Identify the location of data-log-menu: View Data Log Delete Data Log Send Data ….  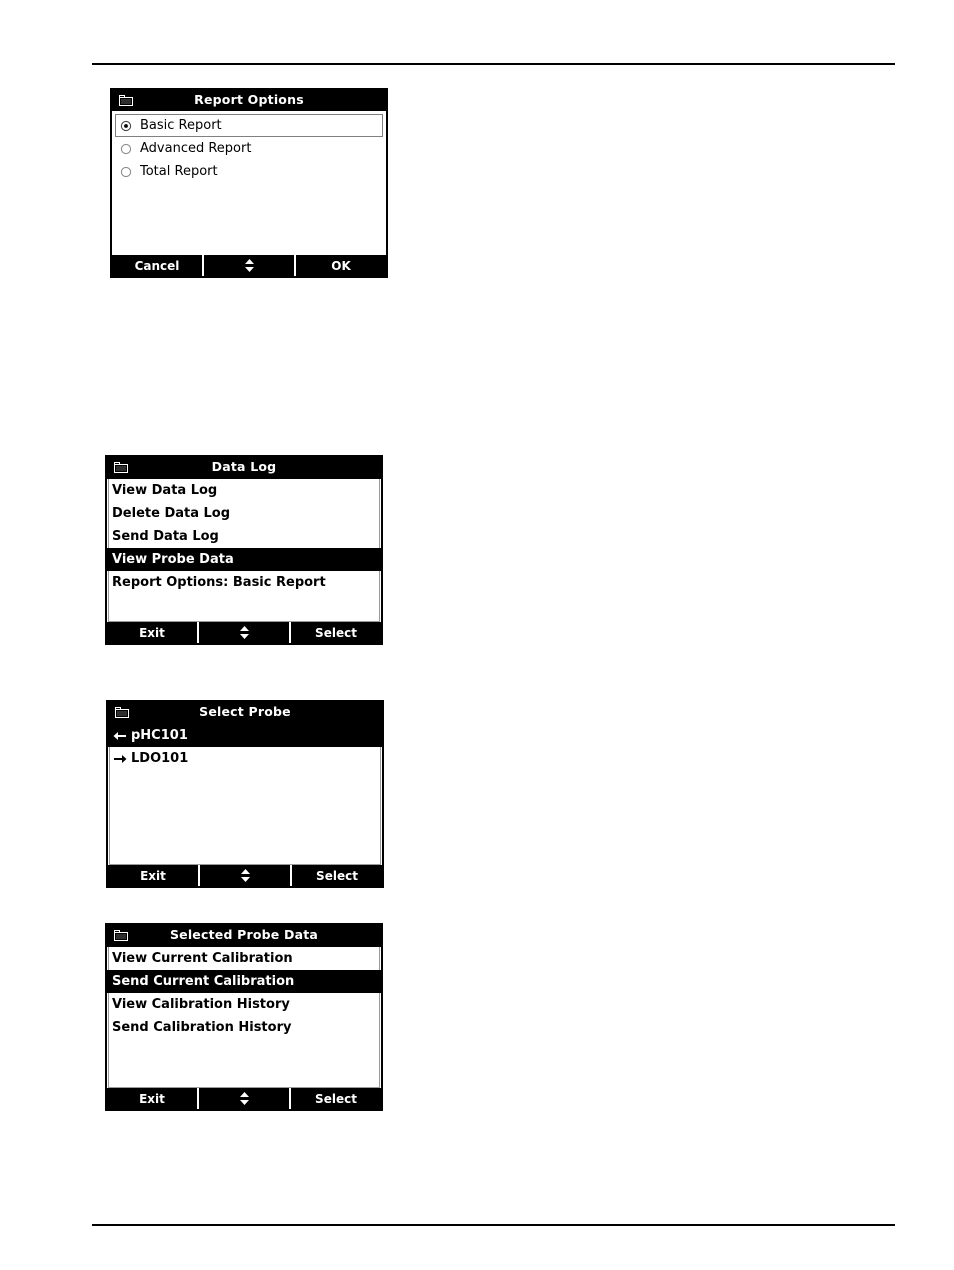
(244, 550).